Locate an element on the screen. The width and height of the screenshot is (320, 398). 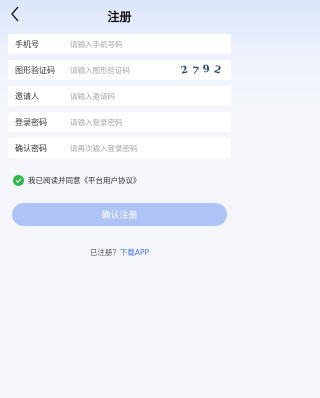
checkmark-icon is located at coordinates (18, 181).